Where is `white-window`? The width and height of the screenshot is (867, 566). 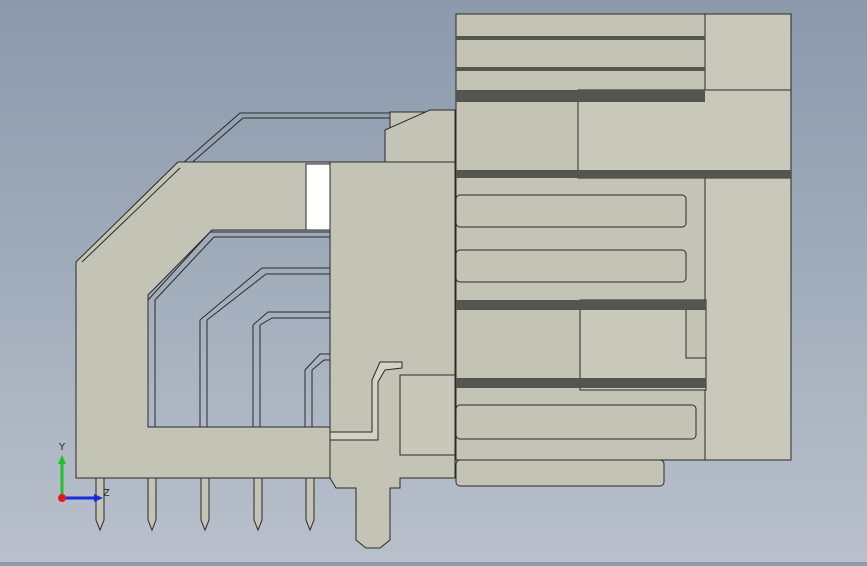 white-window is located at coordinates (318, 197).